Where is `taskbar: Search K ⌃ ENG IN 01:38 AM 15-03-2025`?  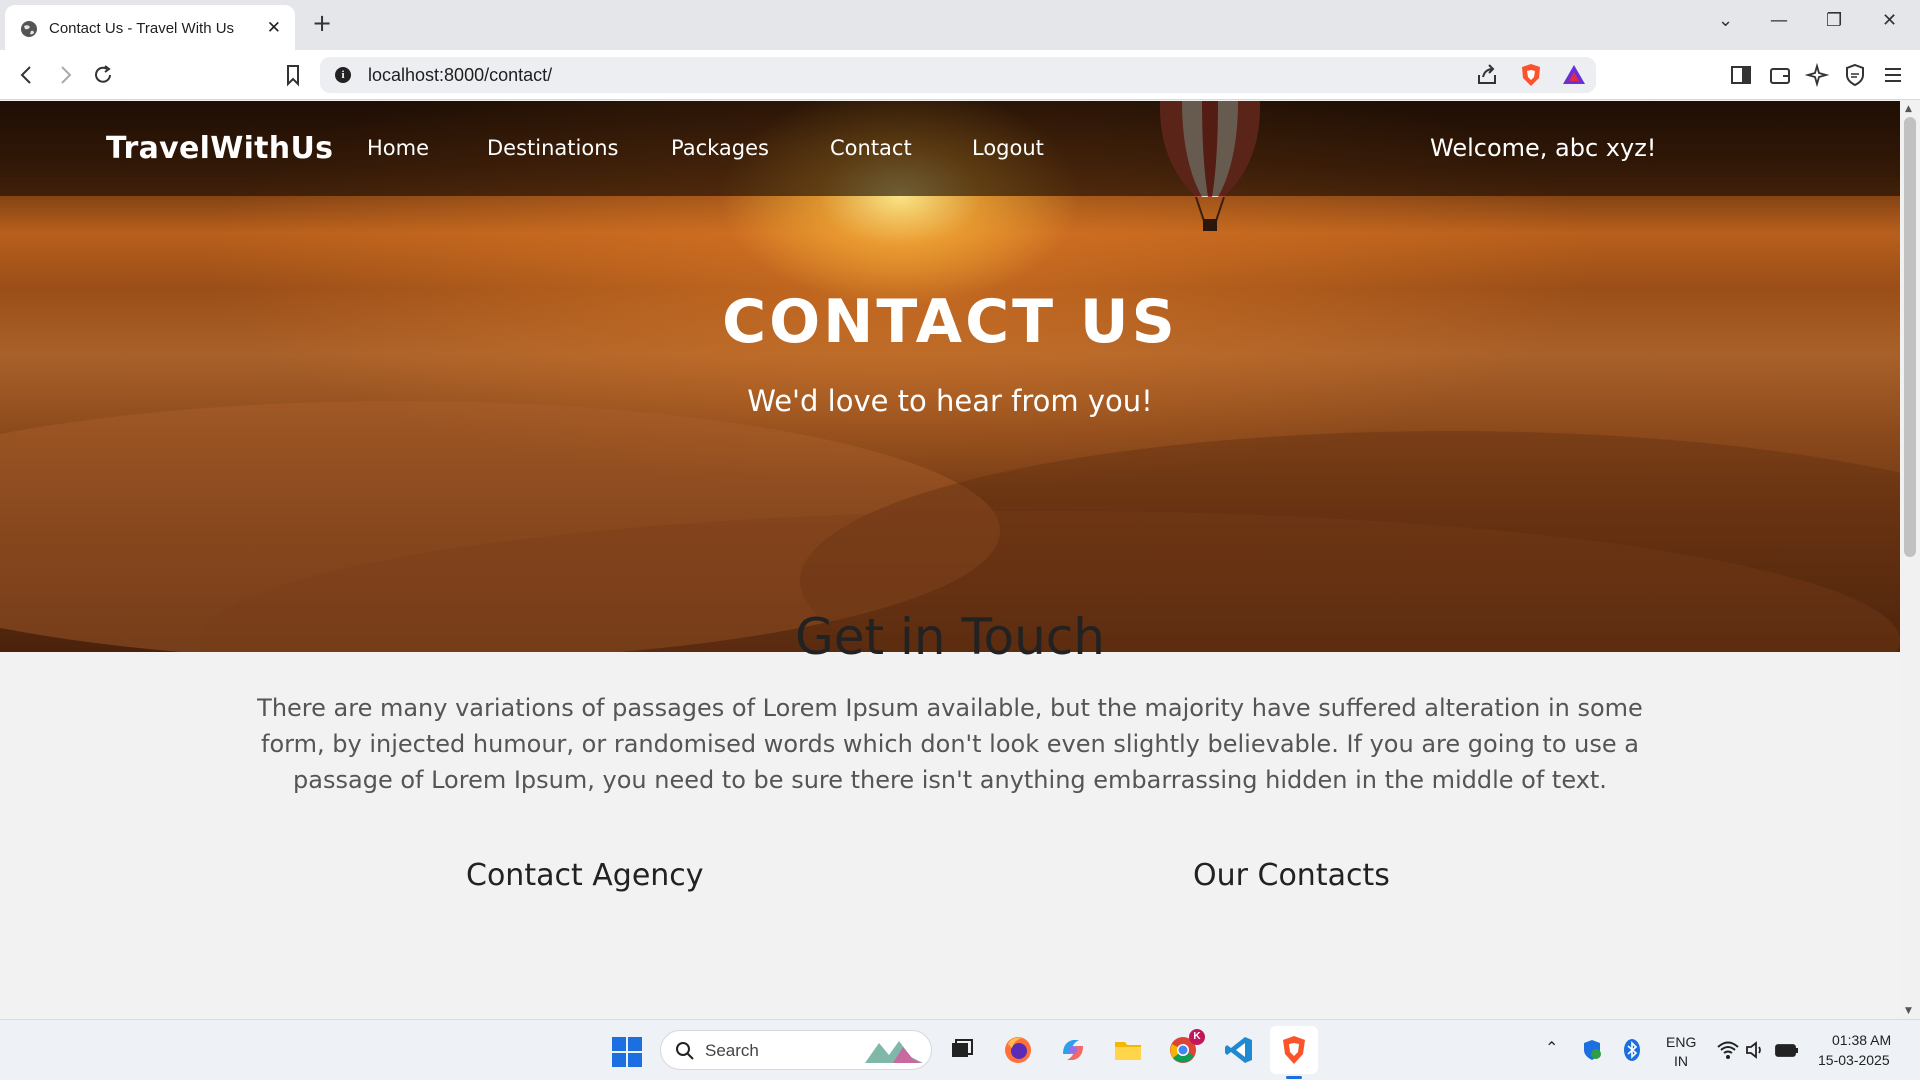
taskbar: Search K ⌃ ENG IN 01:38 AM 15-03-2025 is located at coordinates (960, 1049).